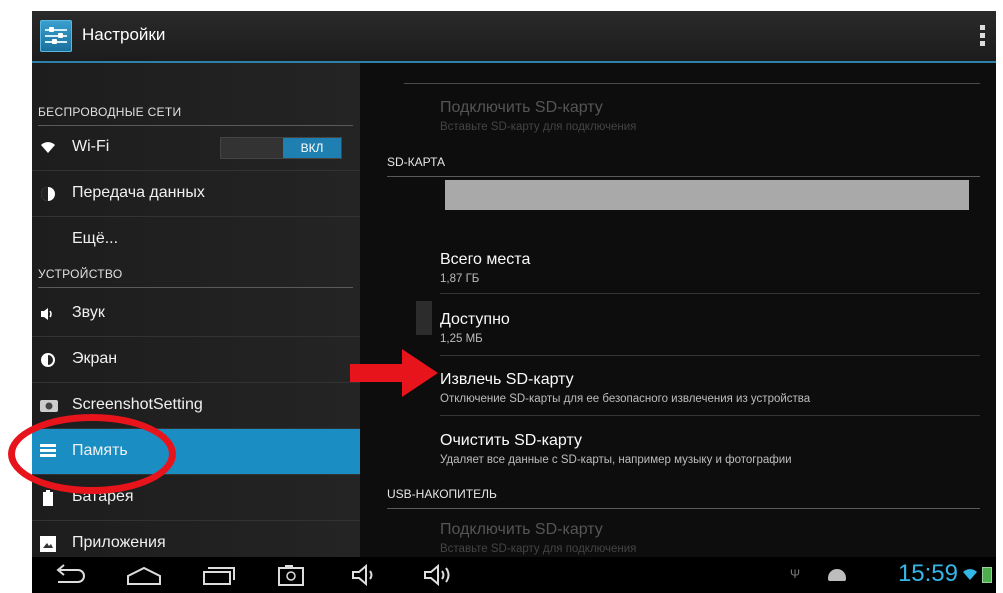 Image resolution: width=1003 pixels, height=593 pixels. Describe the element at coordinates (837, 575) in the screenshot. I see `android-icon` at that location.